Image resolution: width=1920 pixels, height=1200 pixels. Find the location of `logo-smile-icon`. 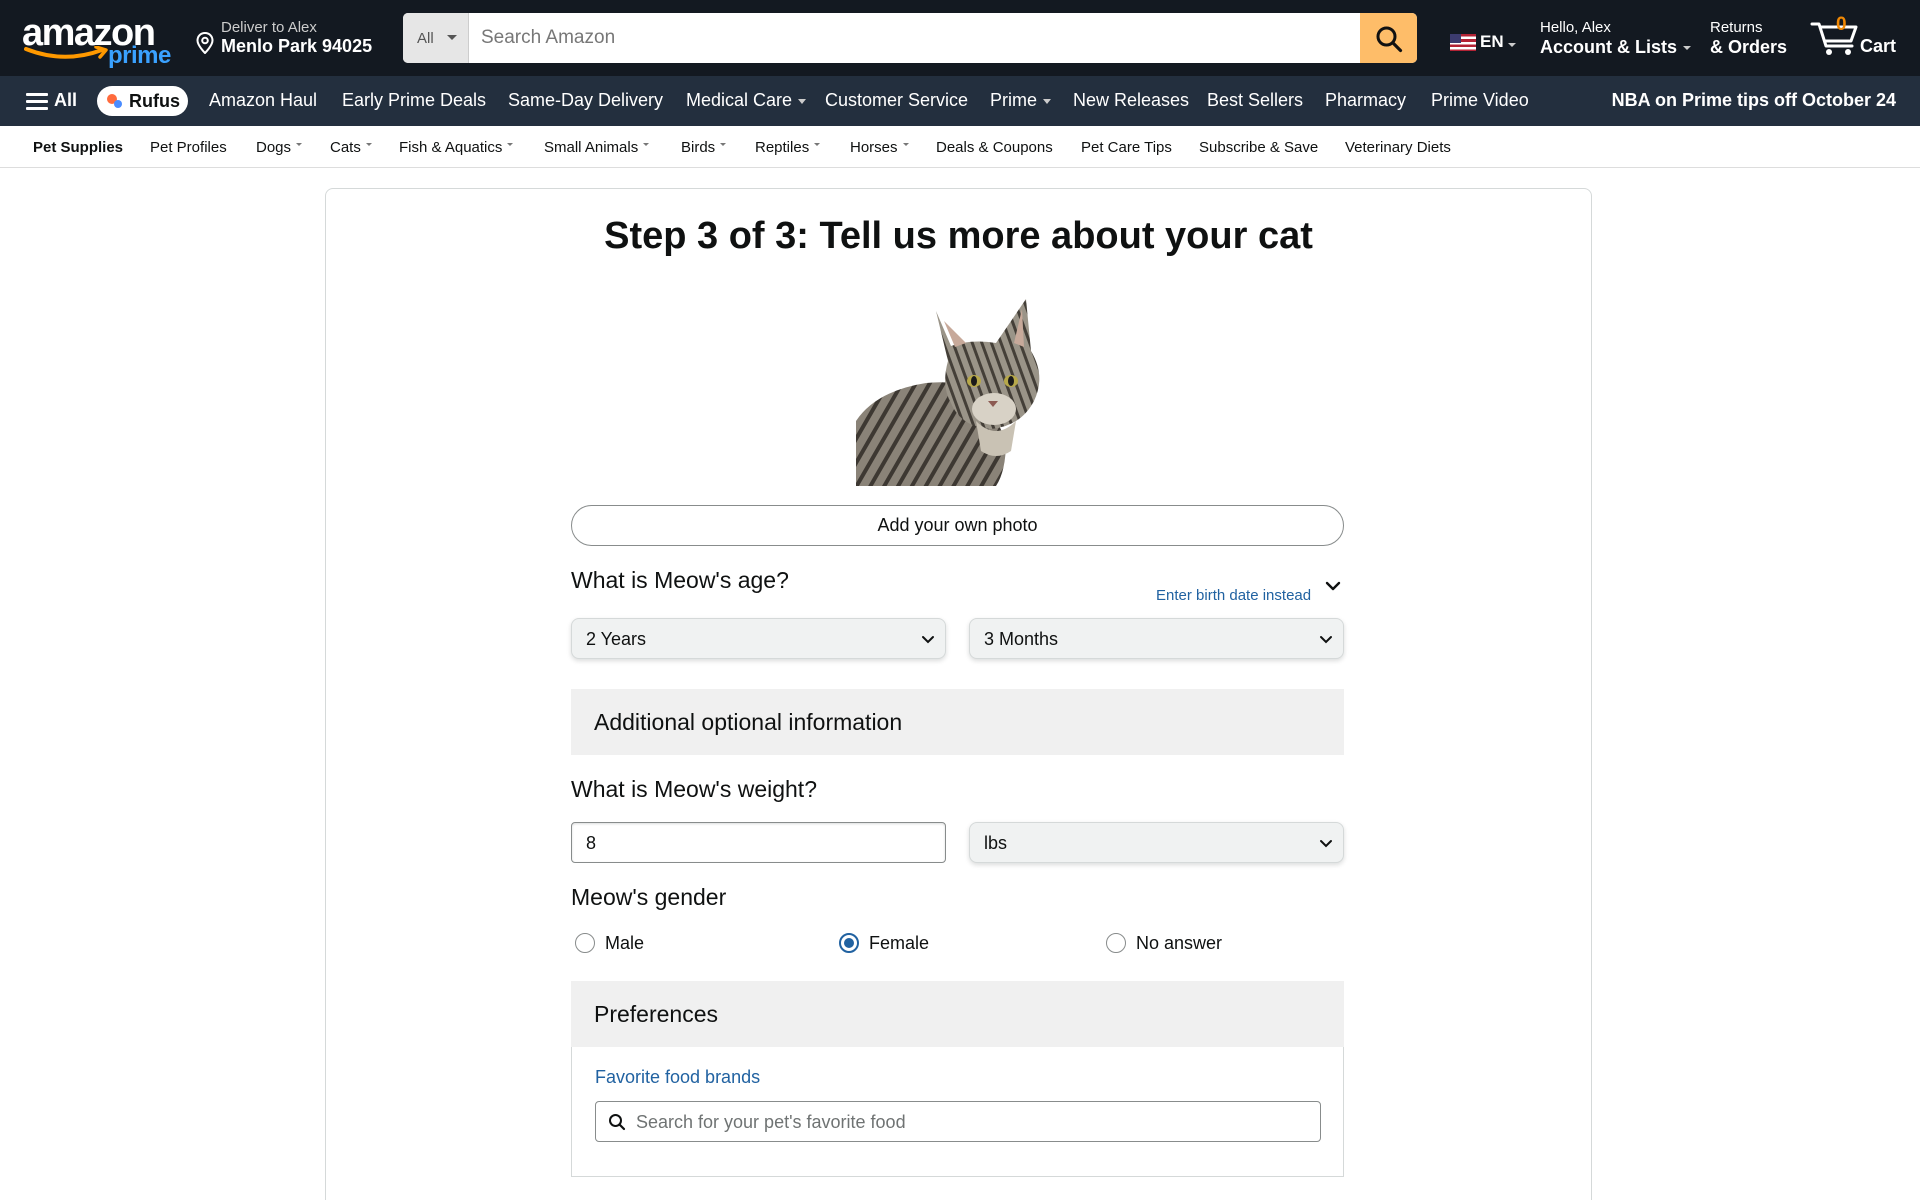

logo-smile-icon is located at coordinates (66, 52).